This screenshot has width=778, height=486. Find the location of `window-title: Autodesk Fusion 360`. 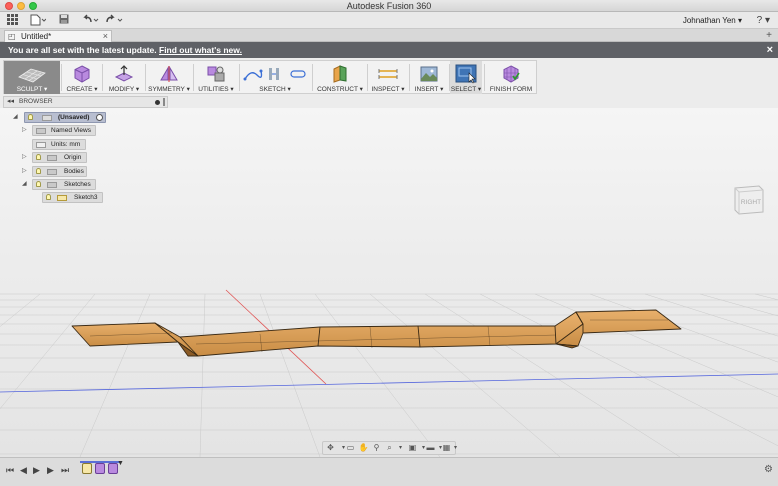

window-title: Autodesk Fusion 360 is located at coordinates (389, 6).